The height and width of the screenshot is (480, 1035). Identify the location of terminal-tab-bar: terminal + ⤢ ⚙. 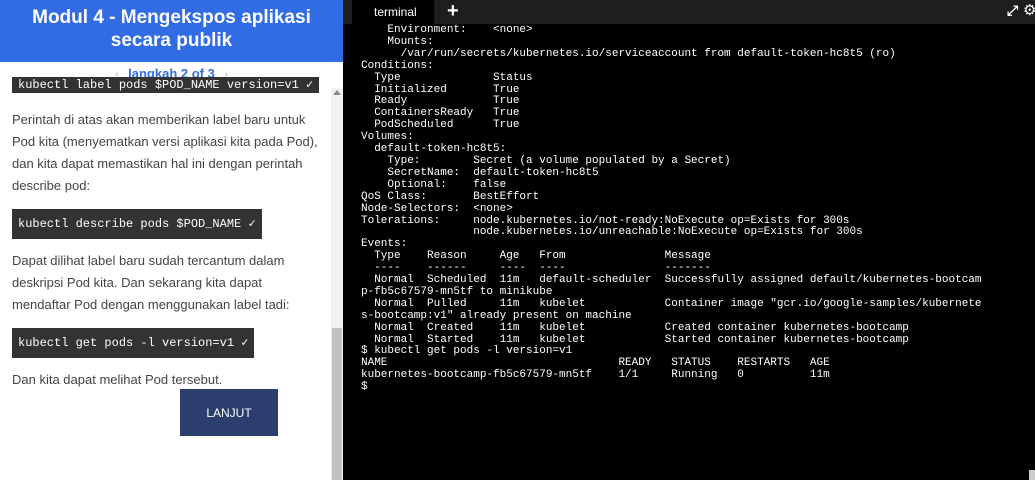
(689, 12).